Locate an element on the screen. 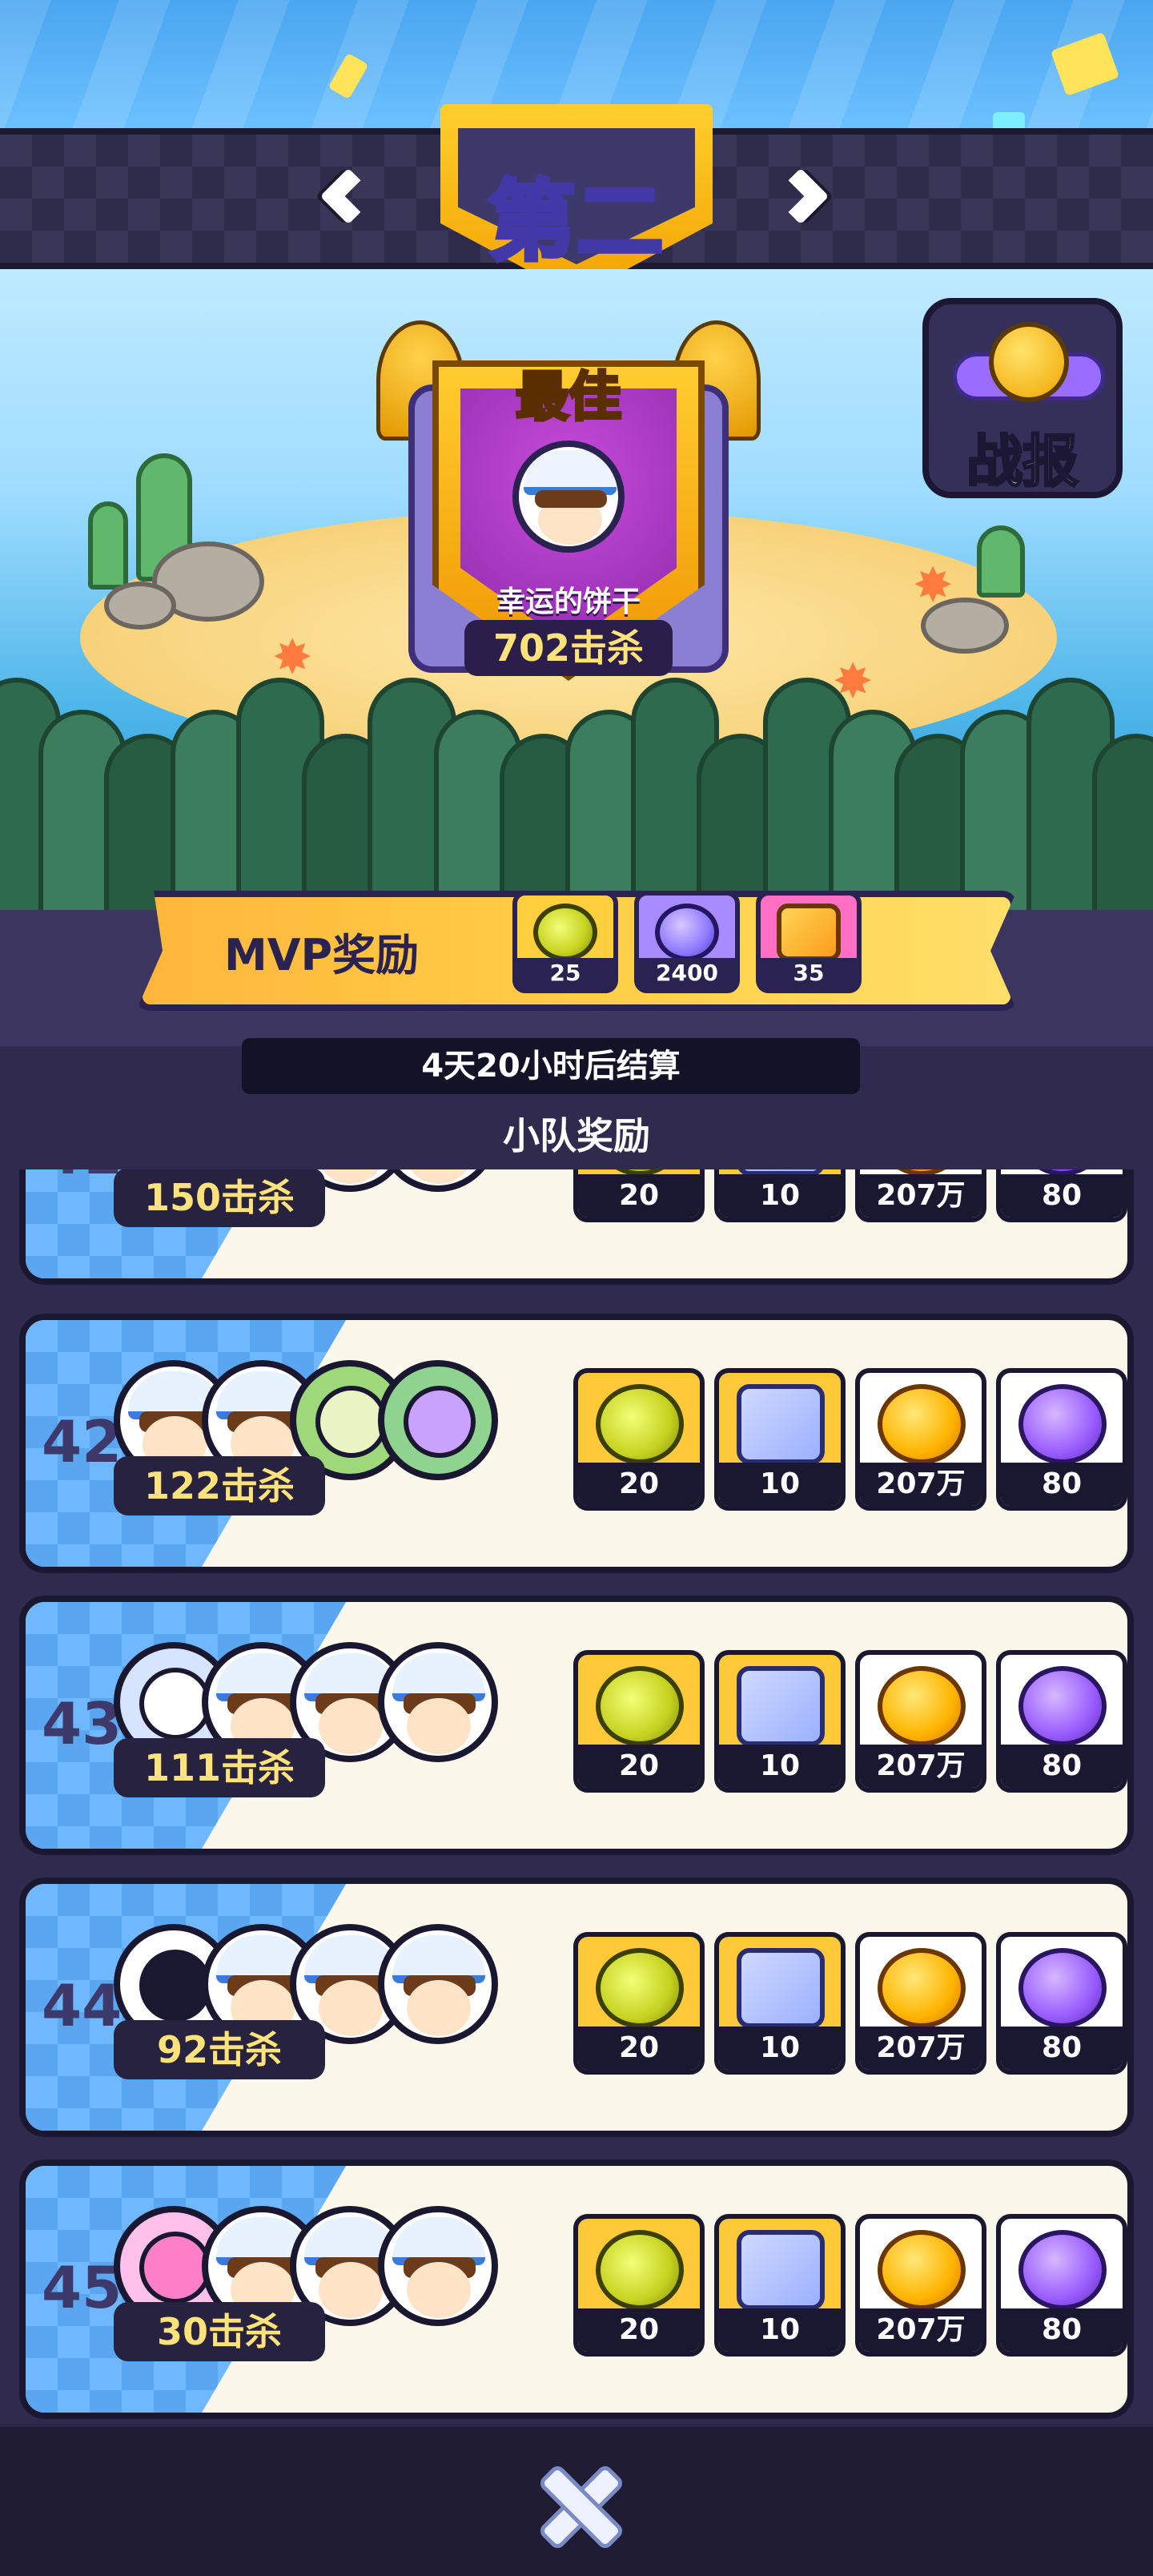 The image size is (1153, 2576). rank-number: 43 is located at coordinates (82, 1723).